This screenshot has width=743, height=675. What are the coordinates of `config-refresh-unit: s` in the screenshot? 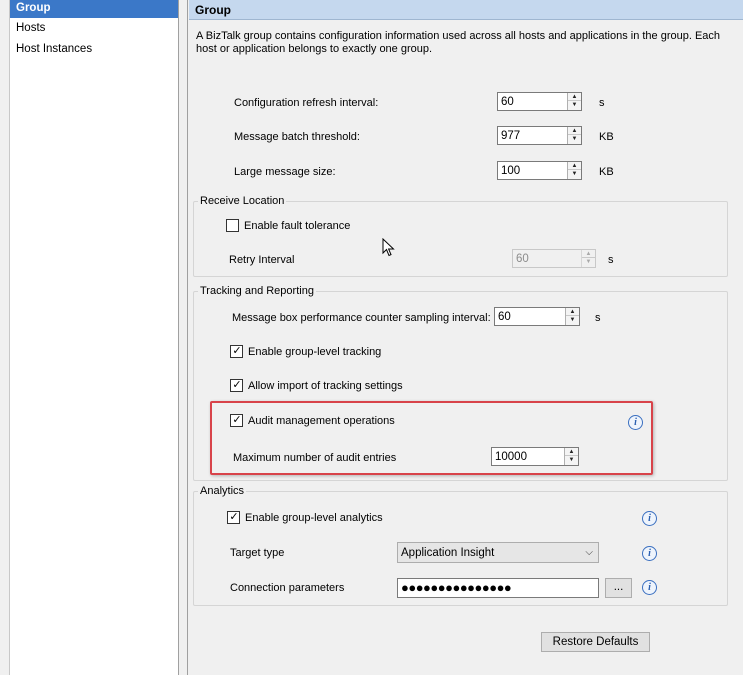 It's located at (602, 103).